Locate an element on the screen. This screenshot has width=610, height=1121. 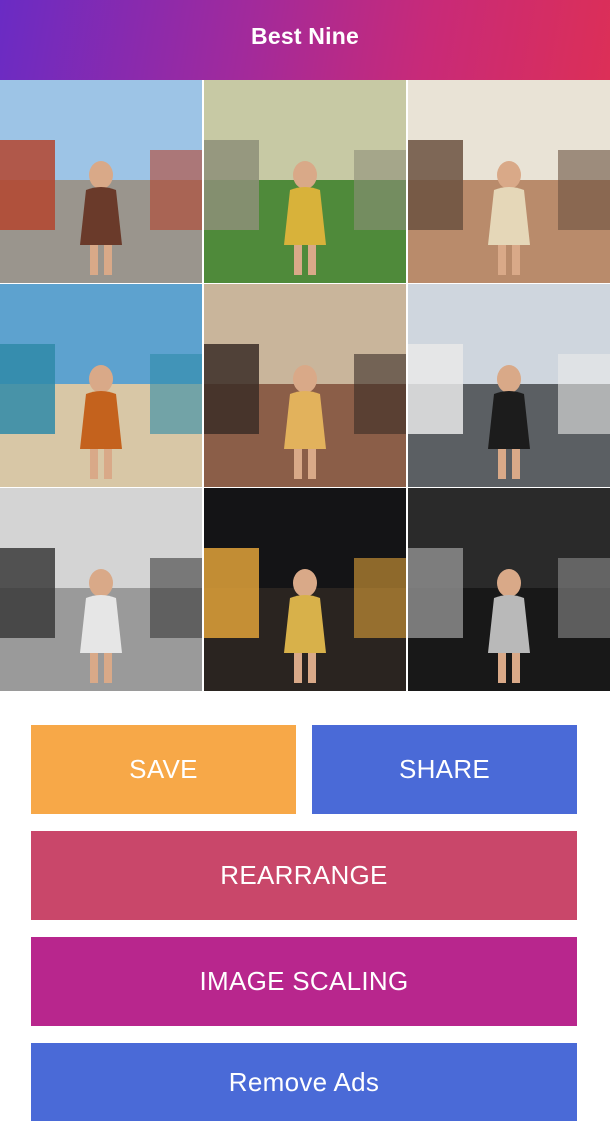
rearrange-button: REARRANGE is located at coordinates (304, 875).